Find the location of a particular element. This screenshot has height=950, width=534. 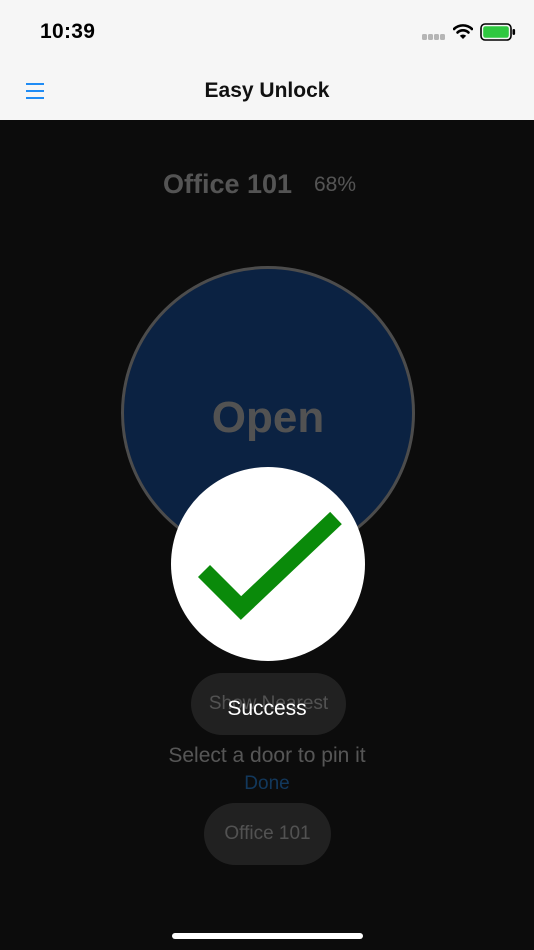

wifi-icon is located at coordinates (463, 31).